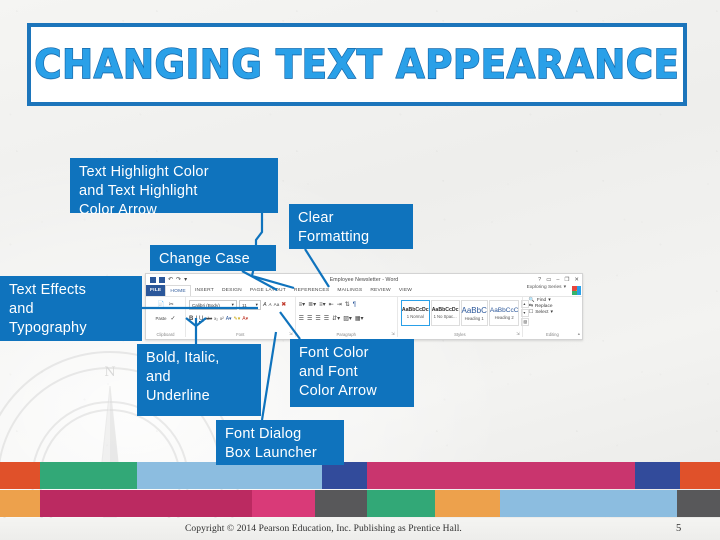 Image resolution: width=720 pixels, height=540 pixels. What do you see at coordinates (191, 319) in the screenshot?
I see `bold-icon: B` at bounding box center [191, 319].